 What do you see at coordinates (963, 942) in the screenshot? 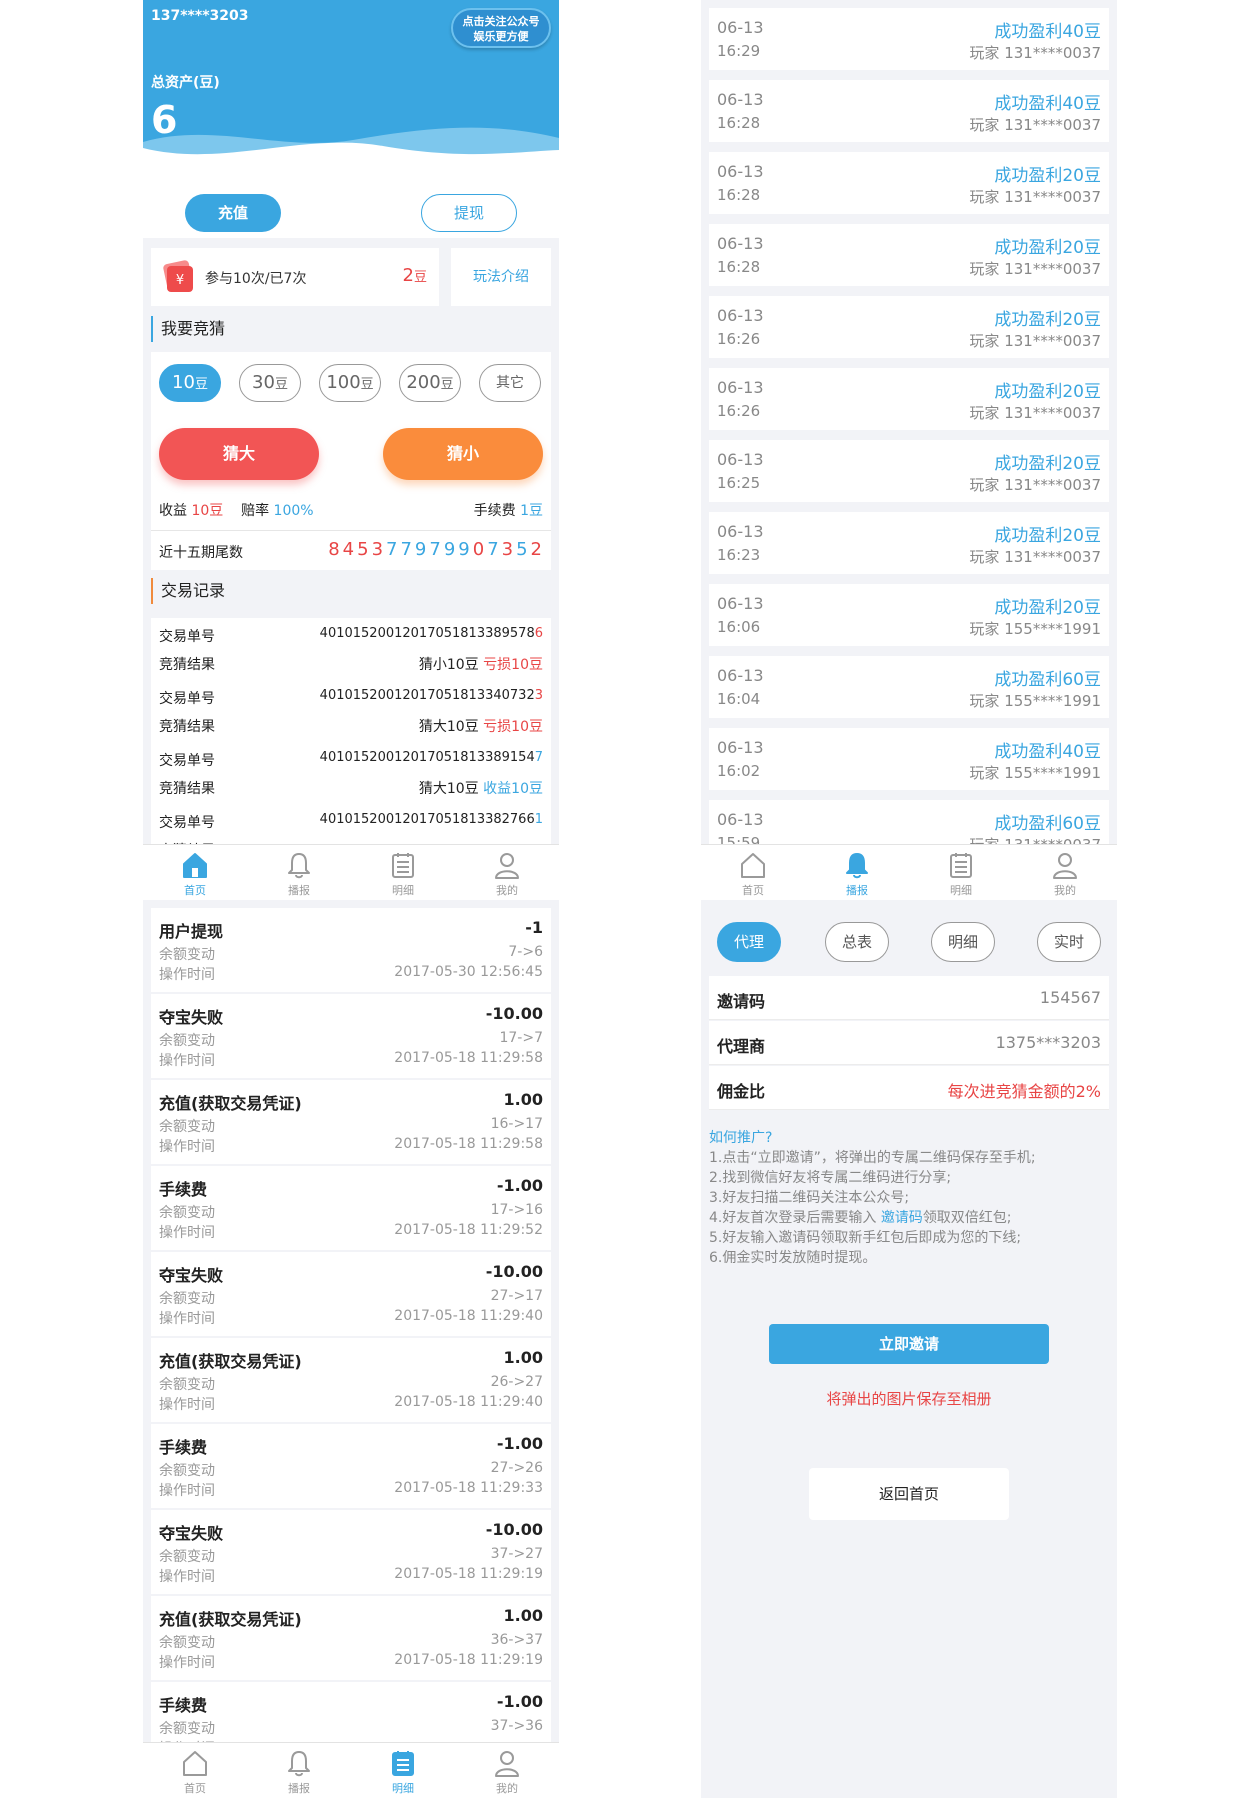
I see `tab-detail: 明细` at bounding box center [963, 942].